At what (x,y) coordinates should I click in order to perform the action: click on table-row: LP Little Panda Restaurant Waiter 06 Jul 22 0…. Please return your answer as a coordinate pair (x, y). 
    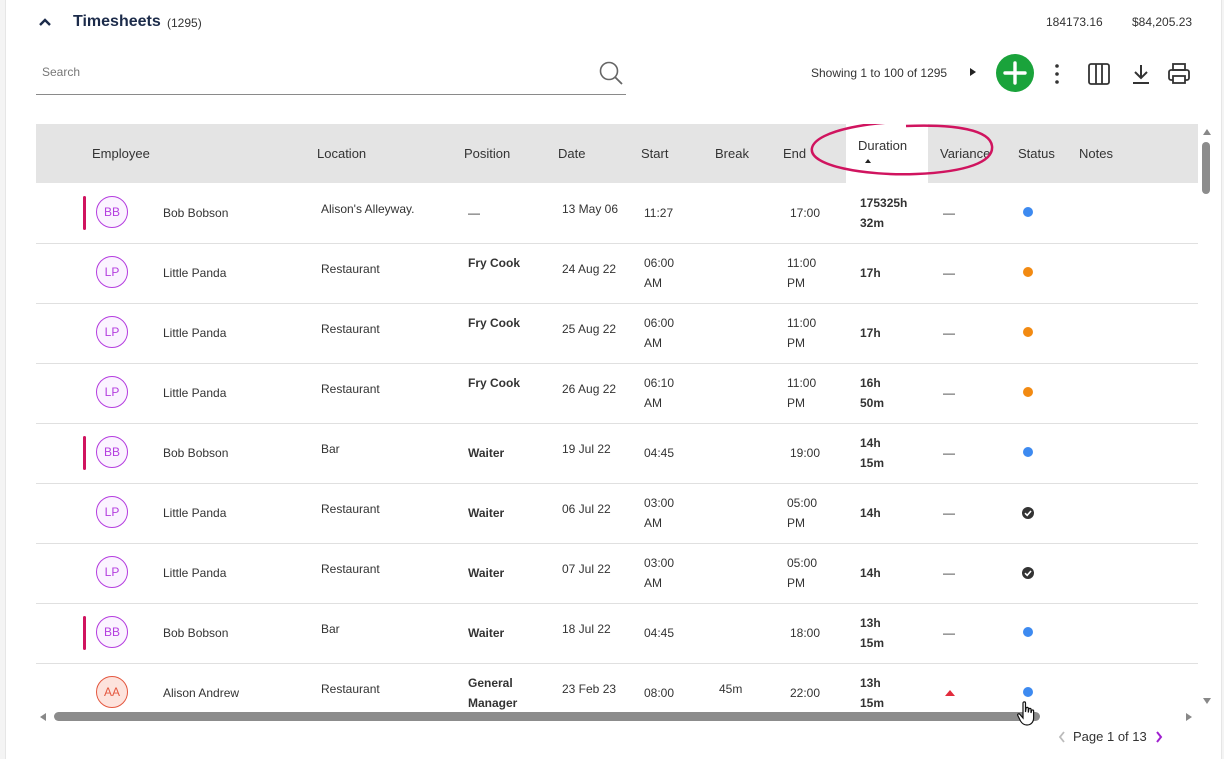
    Looking at the image, I should click on (617, 513).